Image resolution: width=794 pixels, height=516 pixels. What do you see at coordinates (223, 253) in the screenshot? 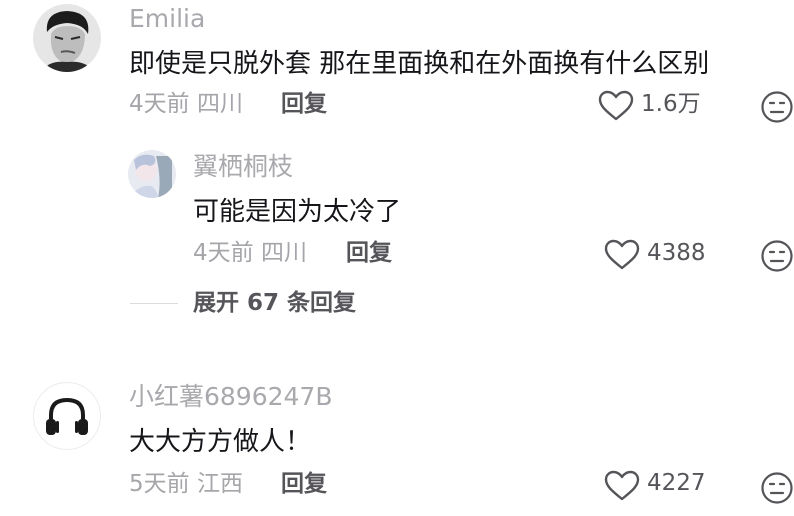
I see `reply-time: 4天前` at bounding box center [223, 253].